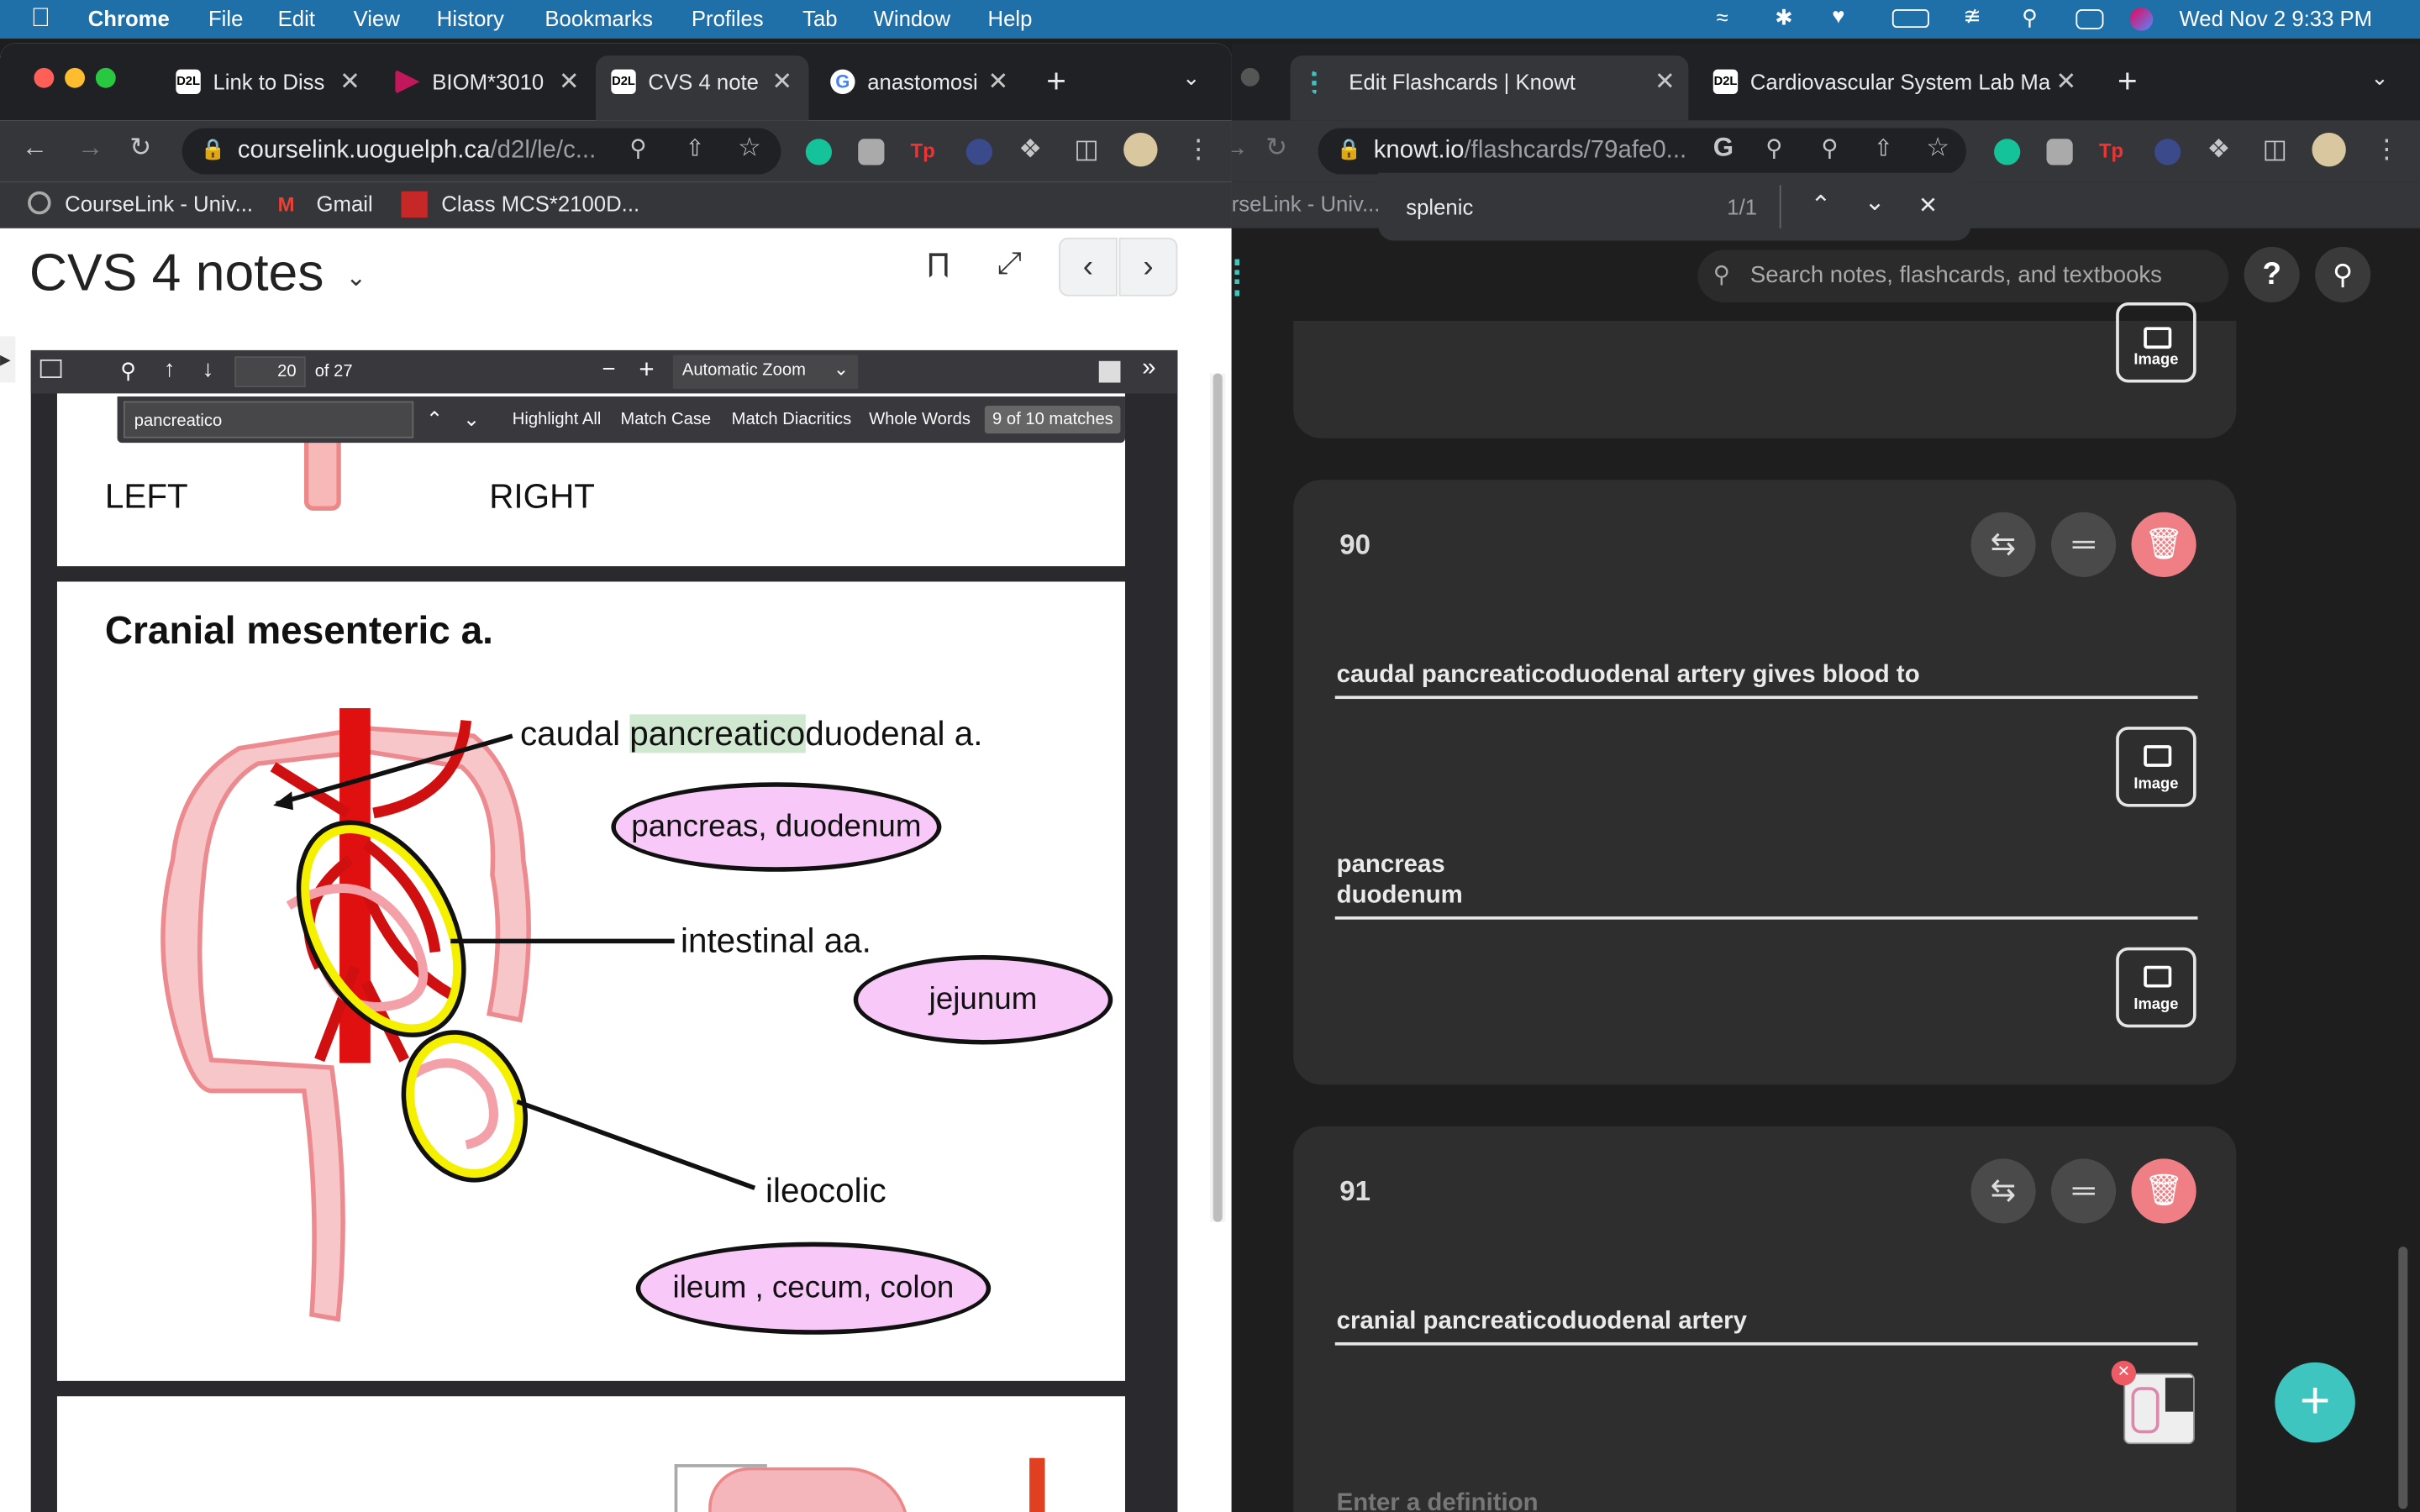 The height and width of the screenshot is (1512, 2420). Describe the element at coordinates (225, 18) in the screenshot. I see `menu-file: File` at that location.